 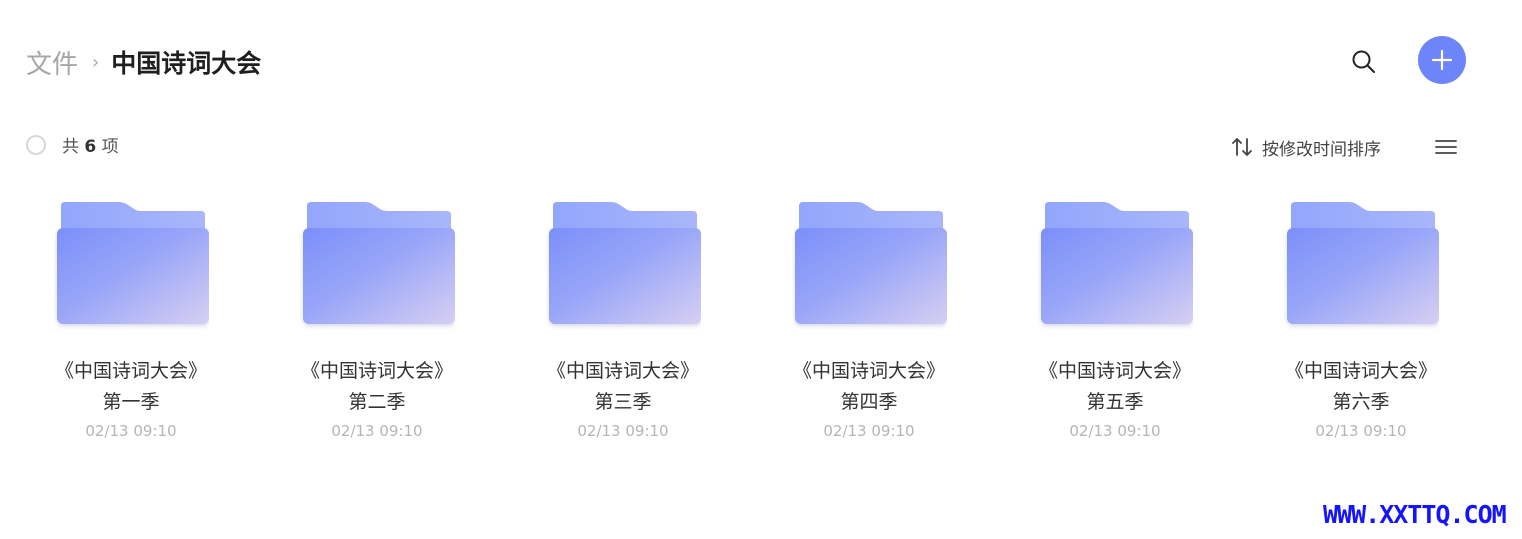 I want to click on search-button, so click(x=1364, y=62).